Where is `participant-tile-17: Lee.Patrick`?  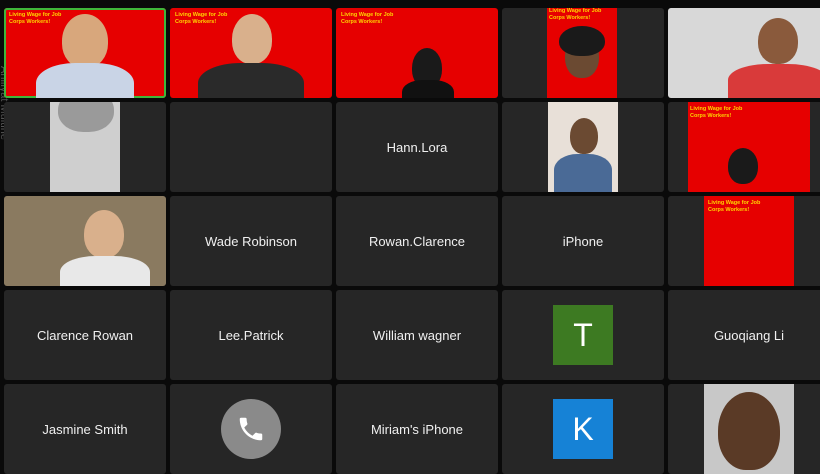 participant-tile-17: Lee.Patrick is located at coordinates (251, 335).